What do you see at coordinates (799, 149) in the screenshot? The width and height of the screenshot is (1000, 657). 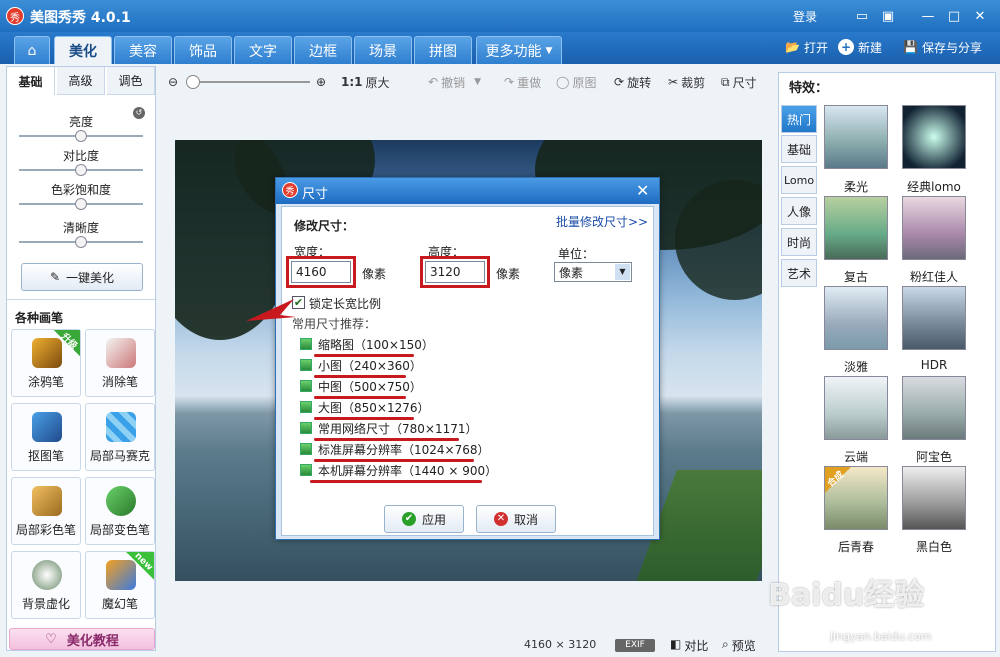 I see `effect-category-basic: 基础` at bounding box center [799, 149].